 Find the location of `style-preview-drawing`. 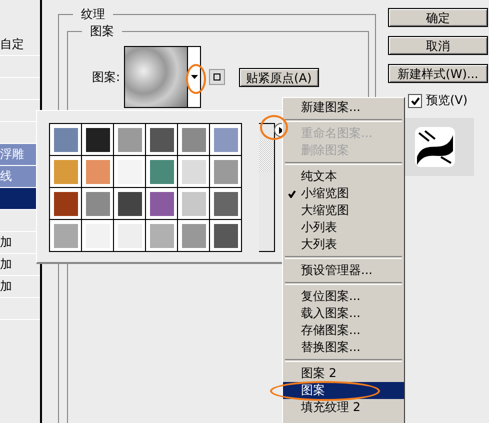

style-preview-drawing is located at coordinates (435, 147).